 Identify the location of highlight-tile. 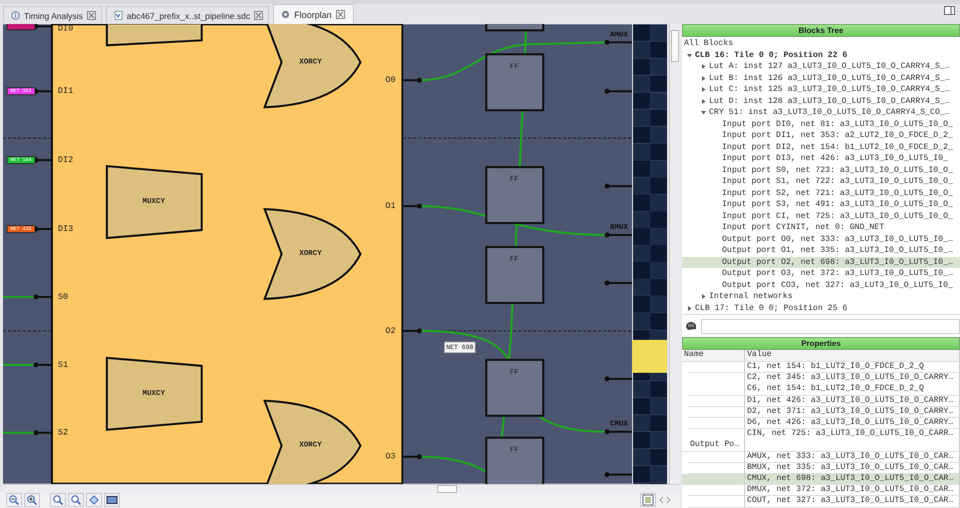
(650, 356).